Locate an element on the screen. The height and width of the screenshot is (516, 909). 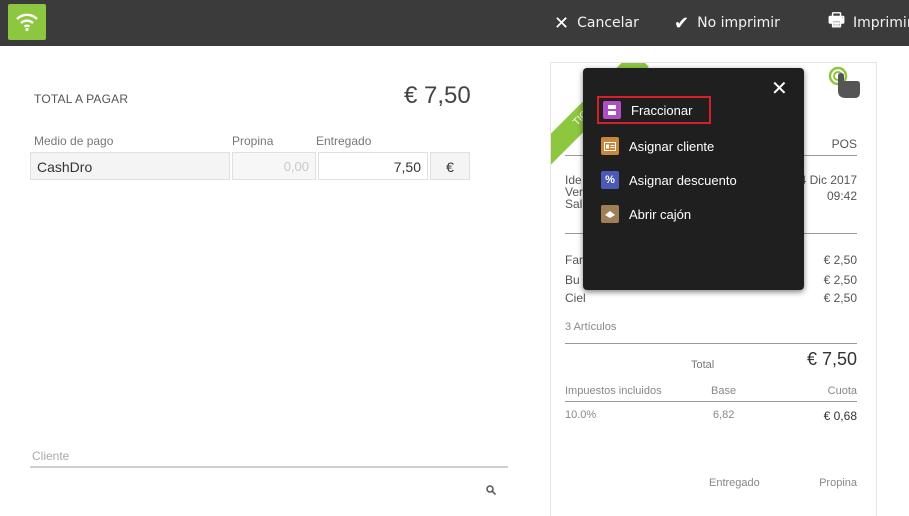
assign-client-menu-item: Asignar cliente is located at coordinates (696, 146).